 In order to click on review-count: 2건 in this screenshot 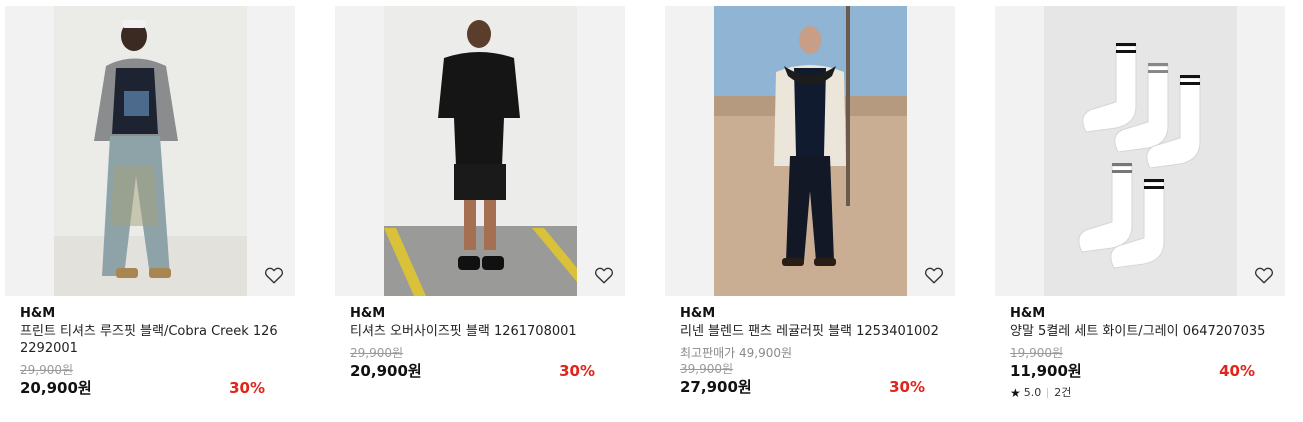, I will do `click(1063, 392)`.